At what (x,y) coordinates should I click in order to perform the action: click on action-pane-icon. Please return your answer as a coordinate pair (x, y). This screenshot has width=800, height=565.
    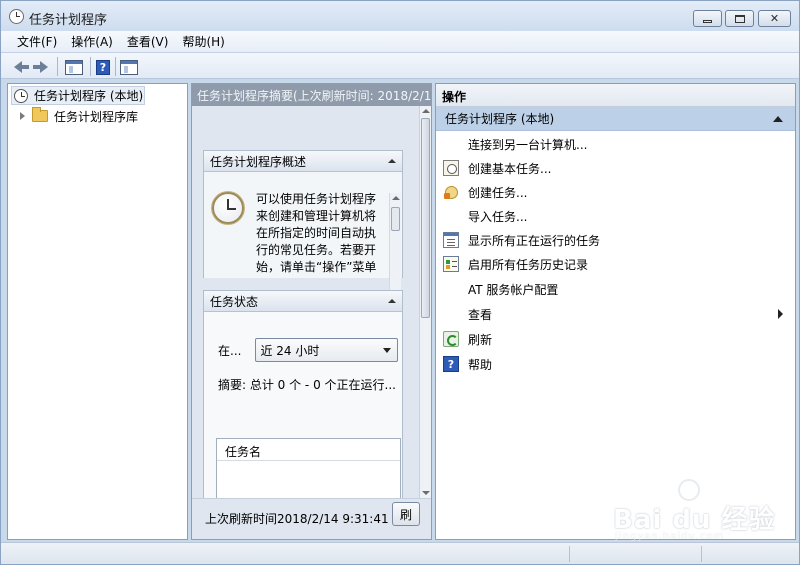
    Looking at the image, I should click on (129, 67).